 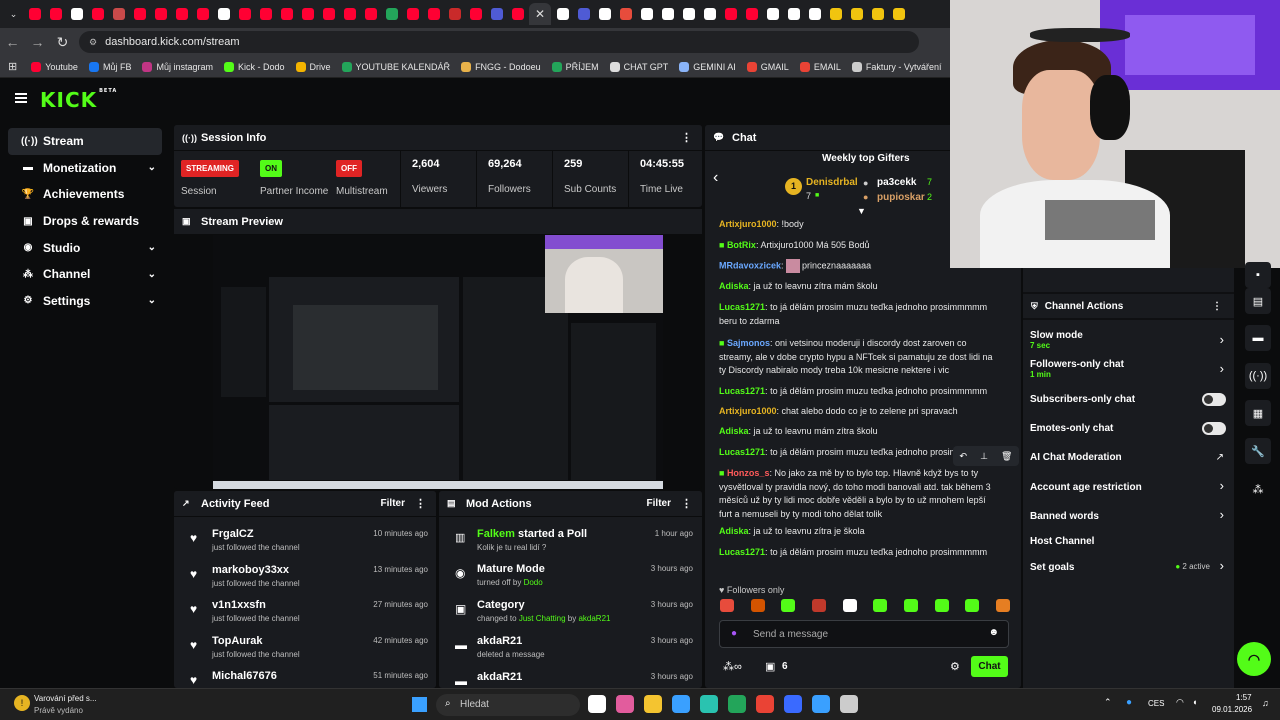 What do you see at coordinates (1180, 702) in the screenshot?
I see `wifi-icon: ◠` at bounding box center [1180, 702].